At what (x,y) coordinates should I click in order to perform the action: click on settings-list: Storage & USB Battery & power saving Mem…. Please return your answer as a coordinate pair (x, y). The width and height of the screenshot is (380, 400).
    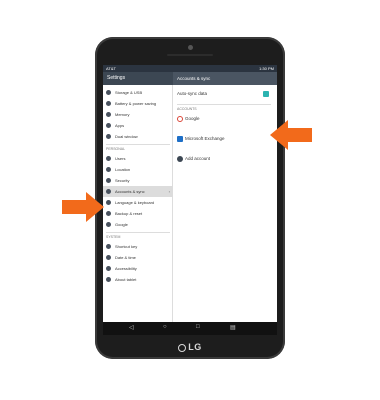
    Looking at the image, I should click on (138, 203).